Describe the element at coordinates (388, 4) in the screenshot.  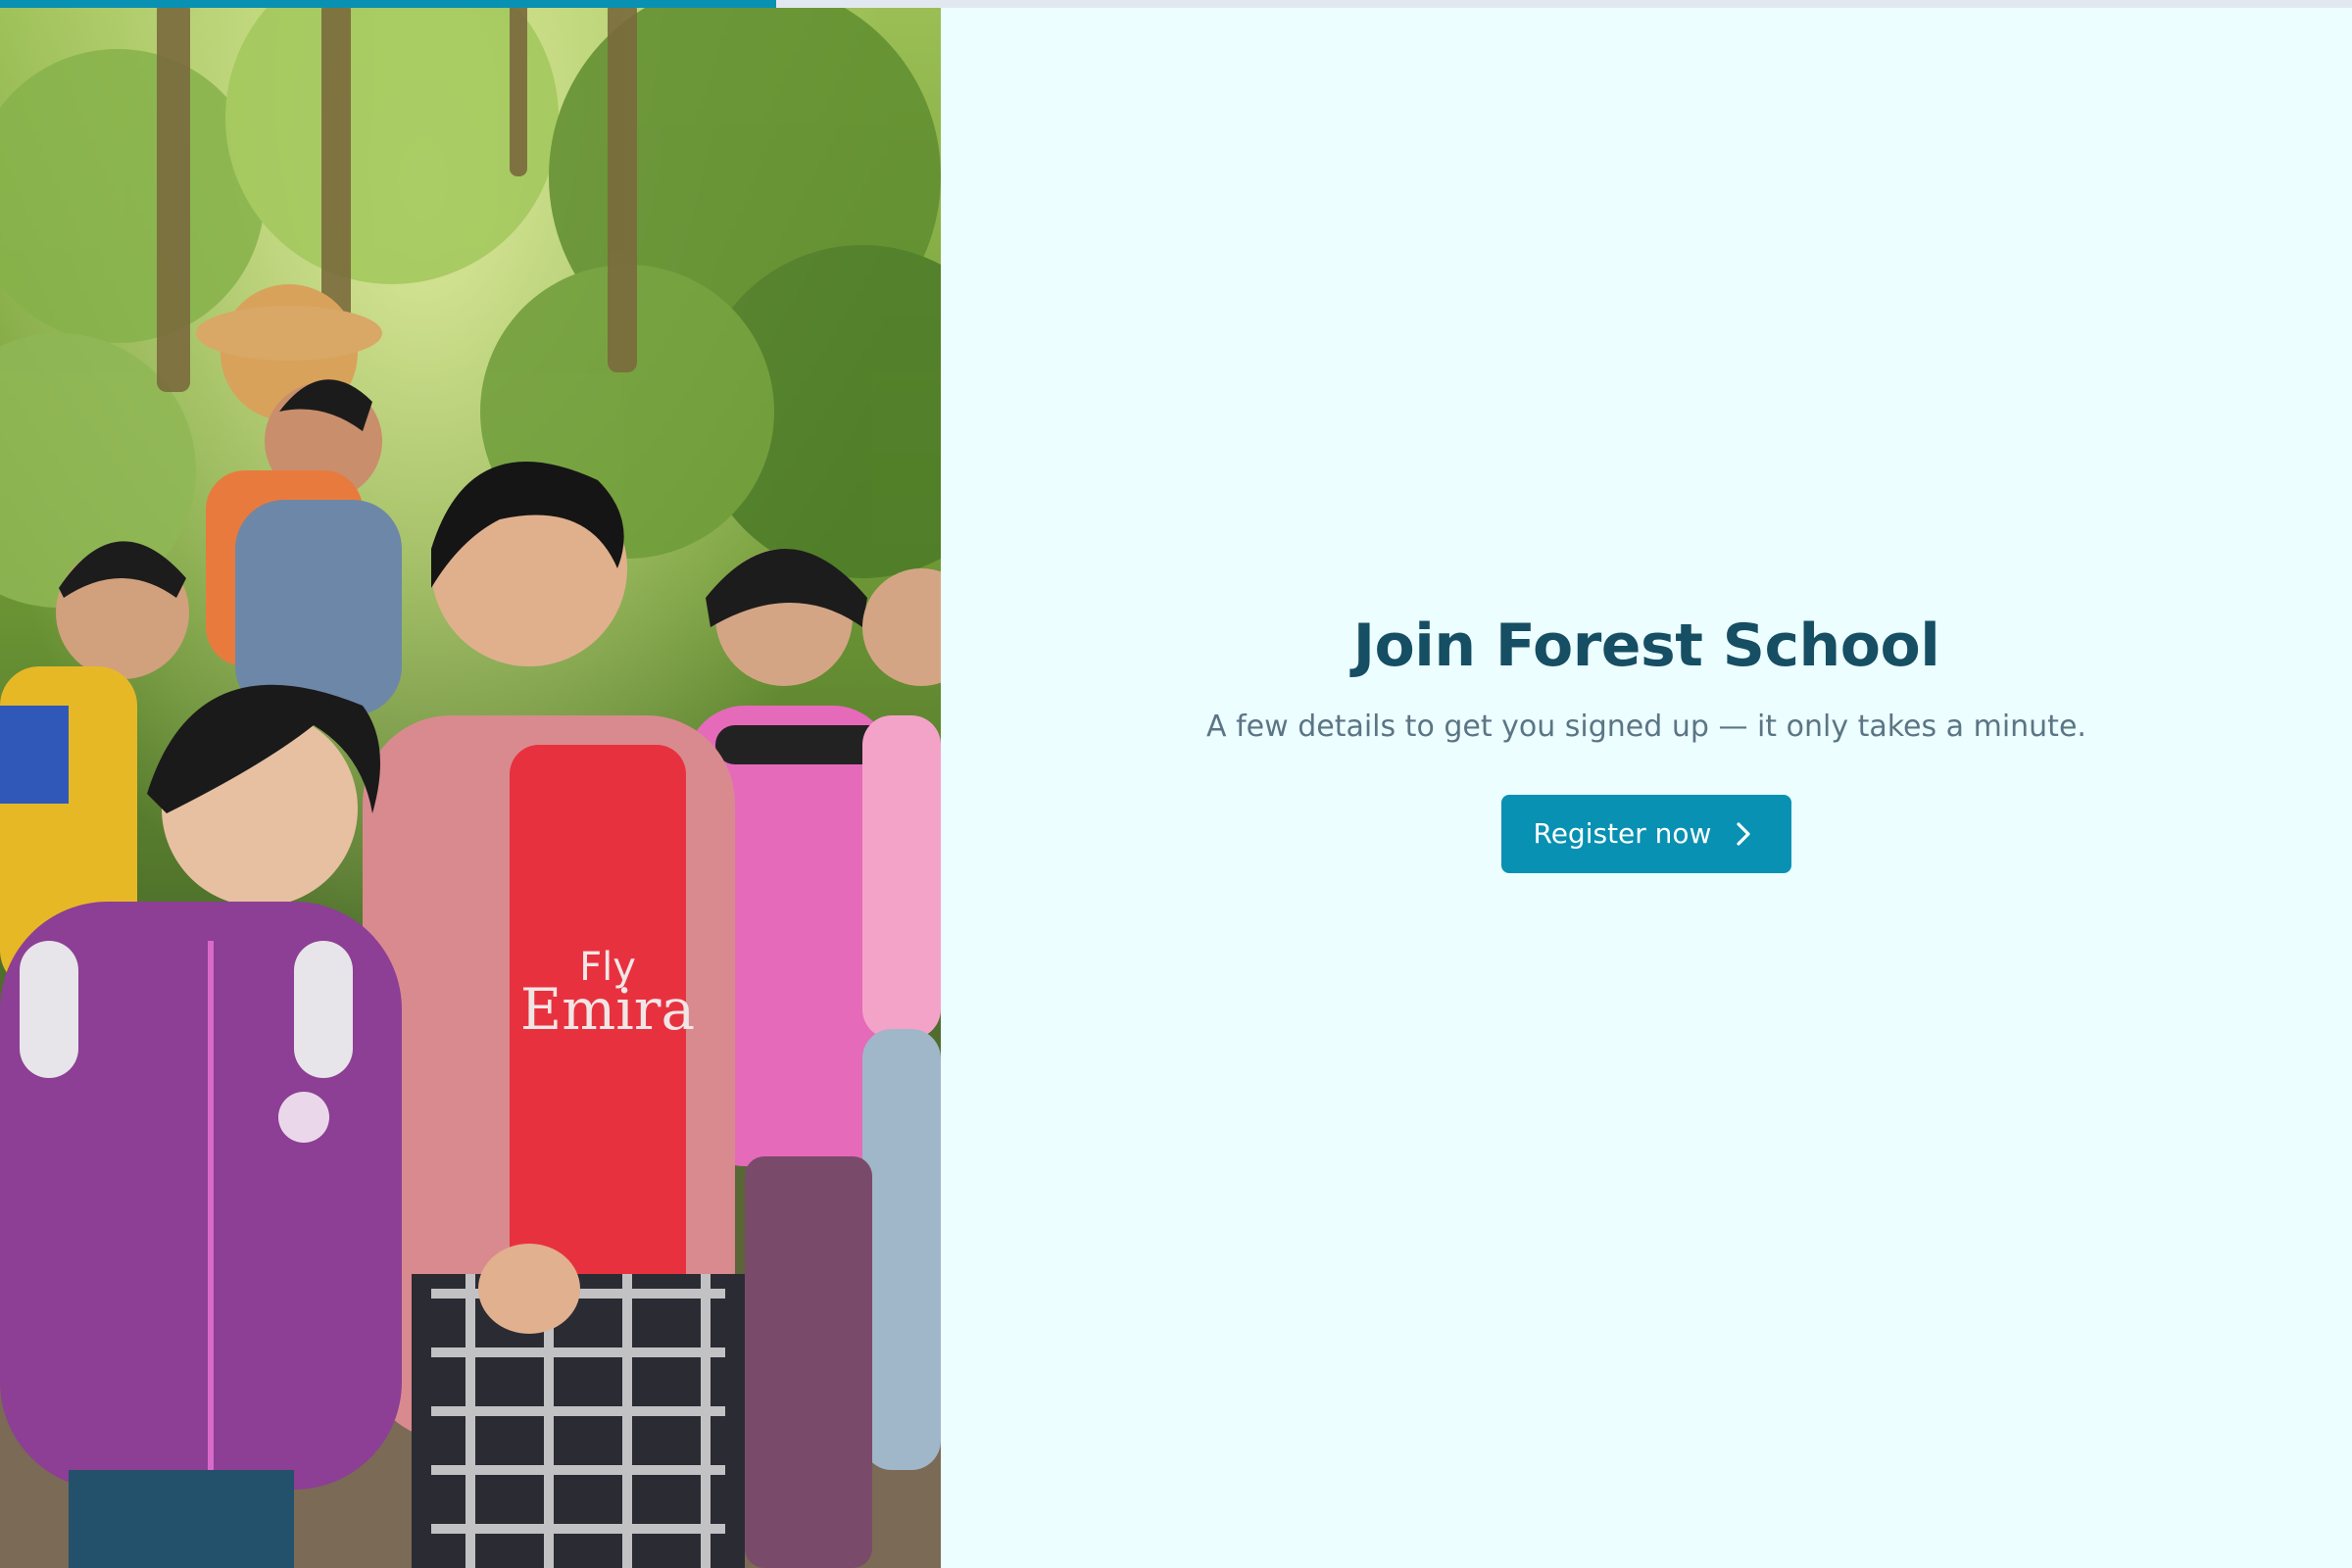
I see `progress-bar-fill` at that location.